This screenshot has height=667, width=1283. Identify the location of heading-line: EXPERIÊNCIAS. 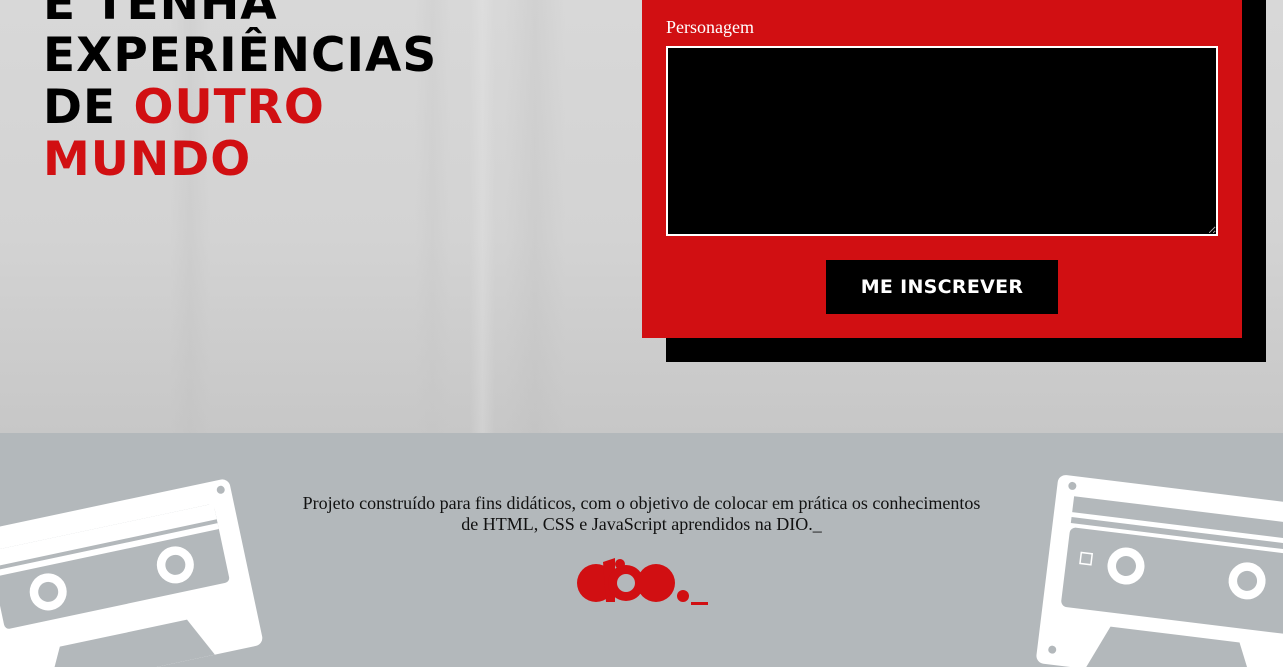
(240, 55).